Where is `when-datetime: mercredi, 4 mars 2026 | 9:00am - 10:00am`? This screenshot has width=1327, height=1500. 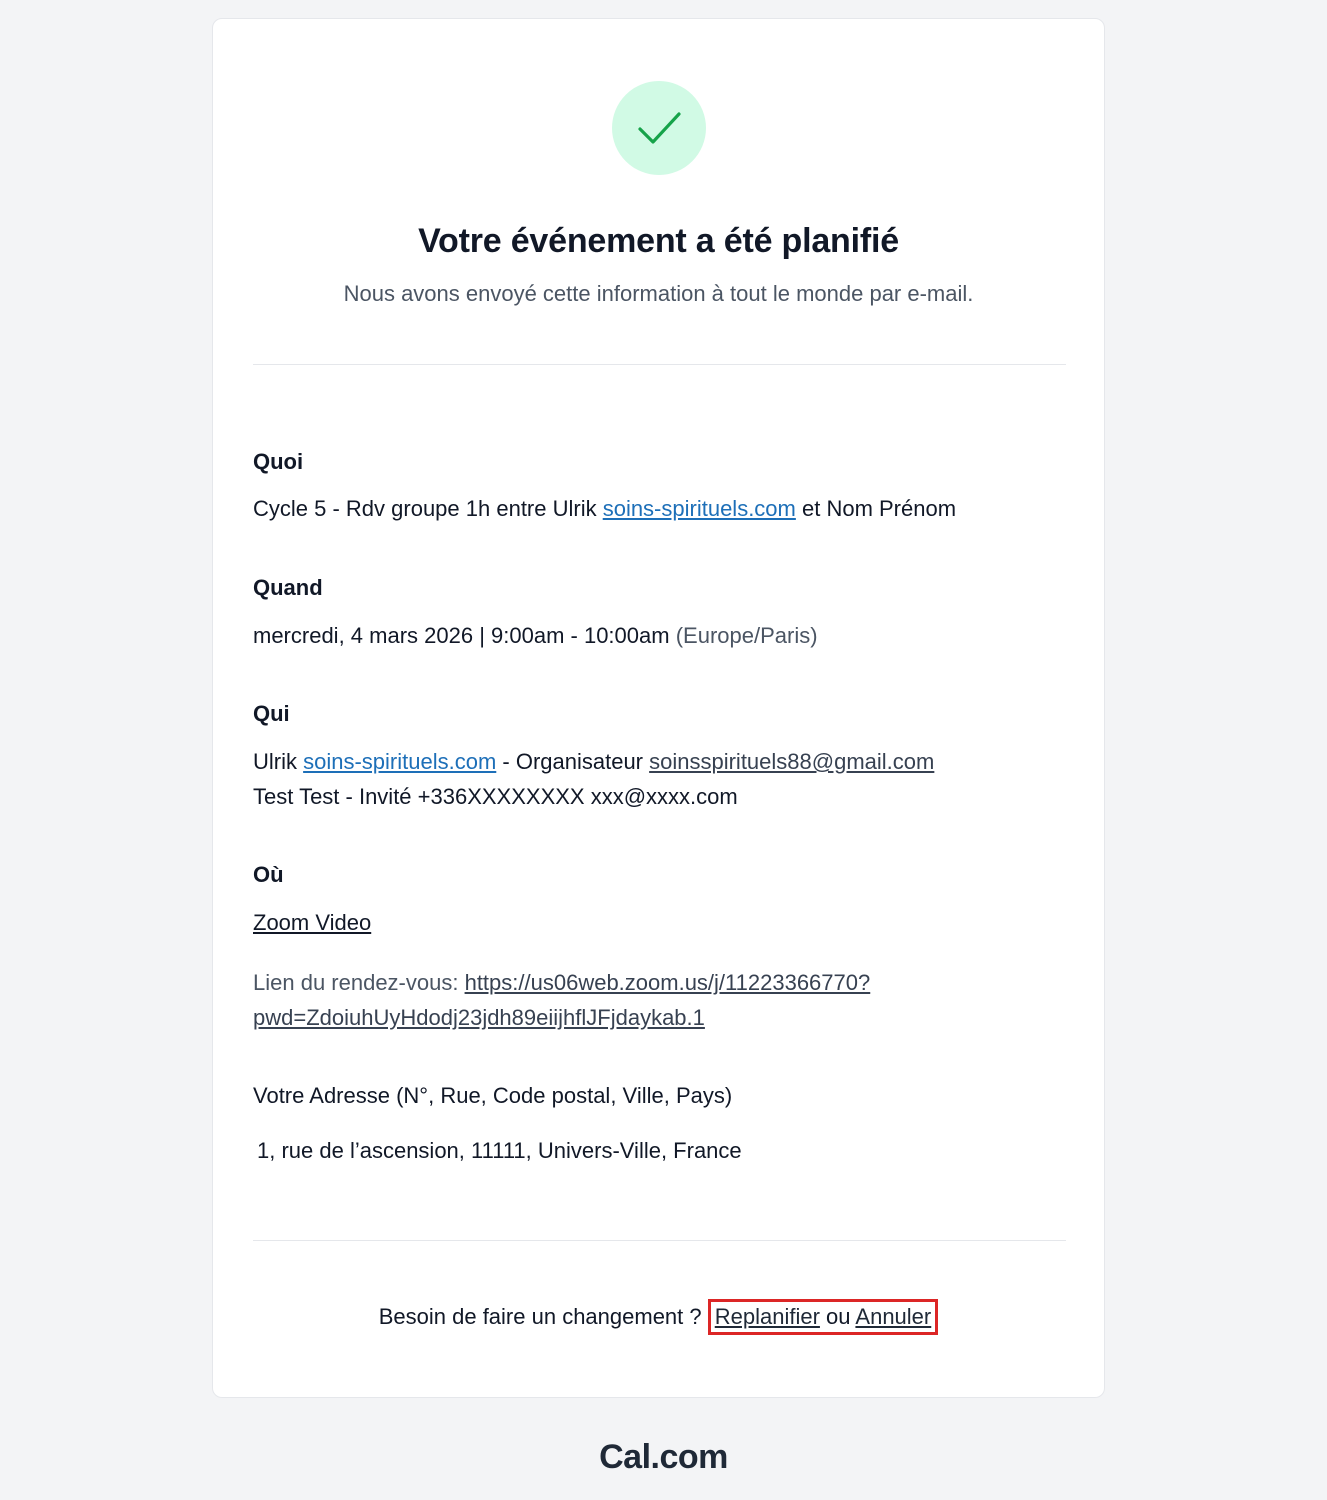
when-datetime: mercredi, 4 mars 2026 | 9:00am - 10:00am is located at coordinates (461, 635).